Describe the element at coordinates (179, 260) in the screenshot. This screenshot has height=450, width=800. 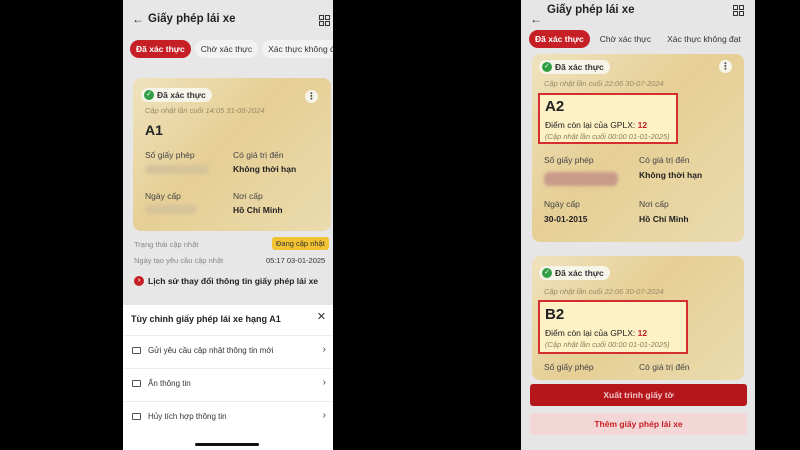
I see `request-date-label: Ngày tạo yêu cầu cập nhật` at that location.